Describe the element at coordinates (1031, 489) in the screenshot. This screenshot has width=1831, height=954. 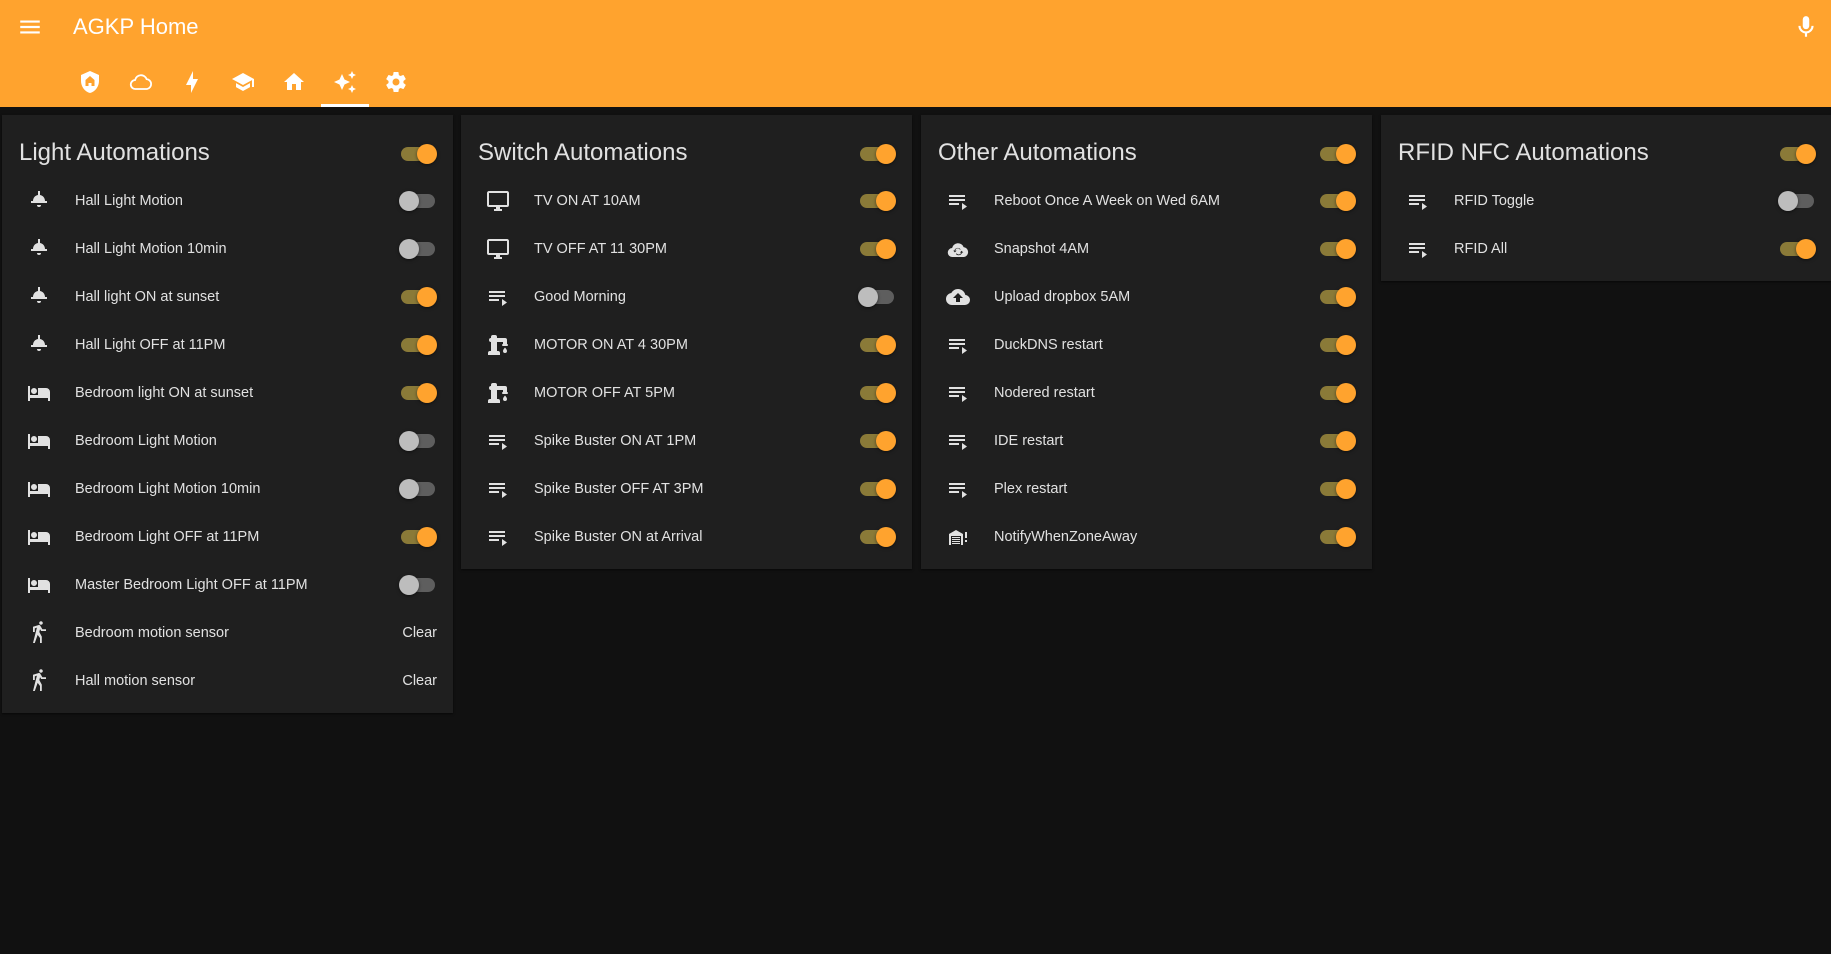
I see `row-label: Plex restart` at that location.